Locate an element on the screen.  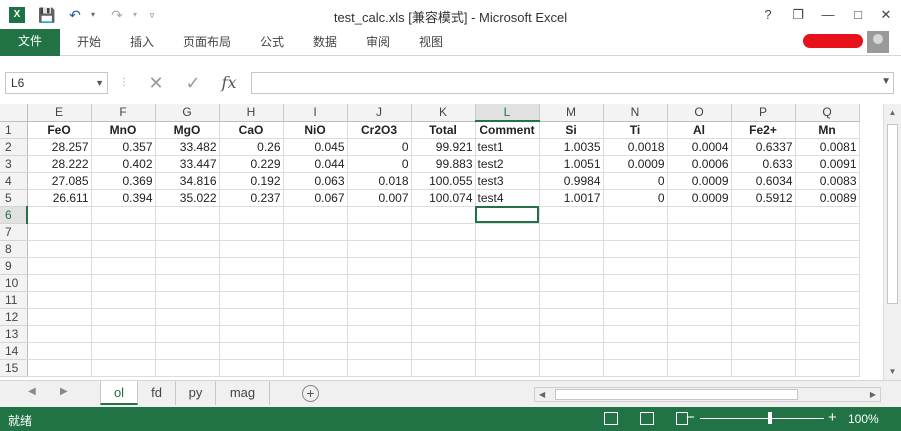
cell-j6 is located at coordinates (379, 215).